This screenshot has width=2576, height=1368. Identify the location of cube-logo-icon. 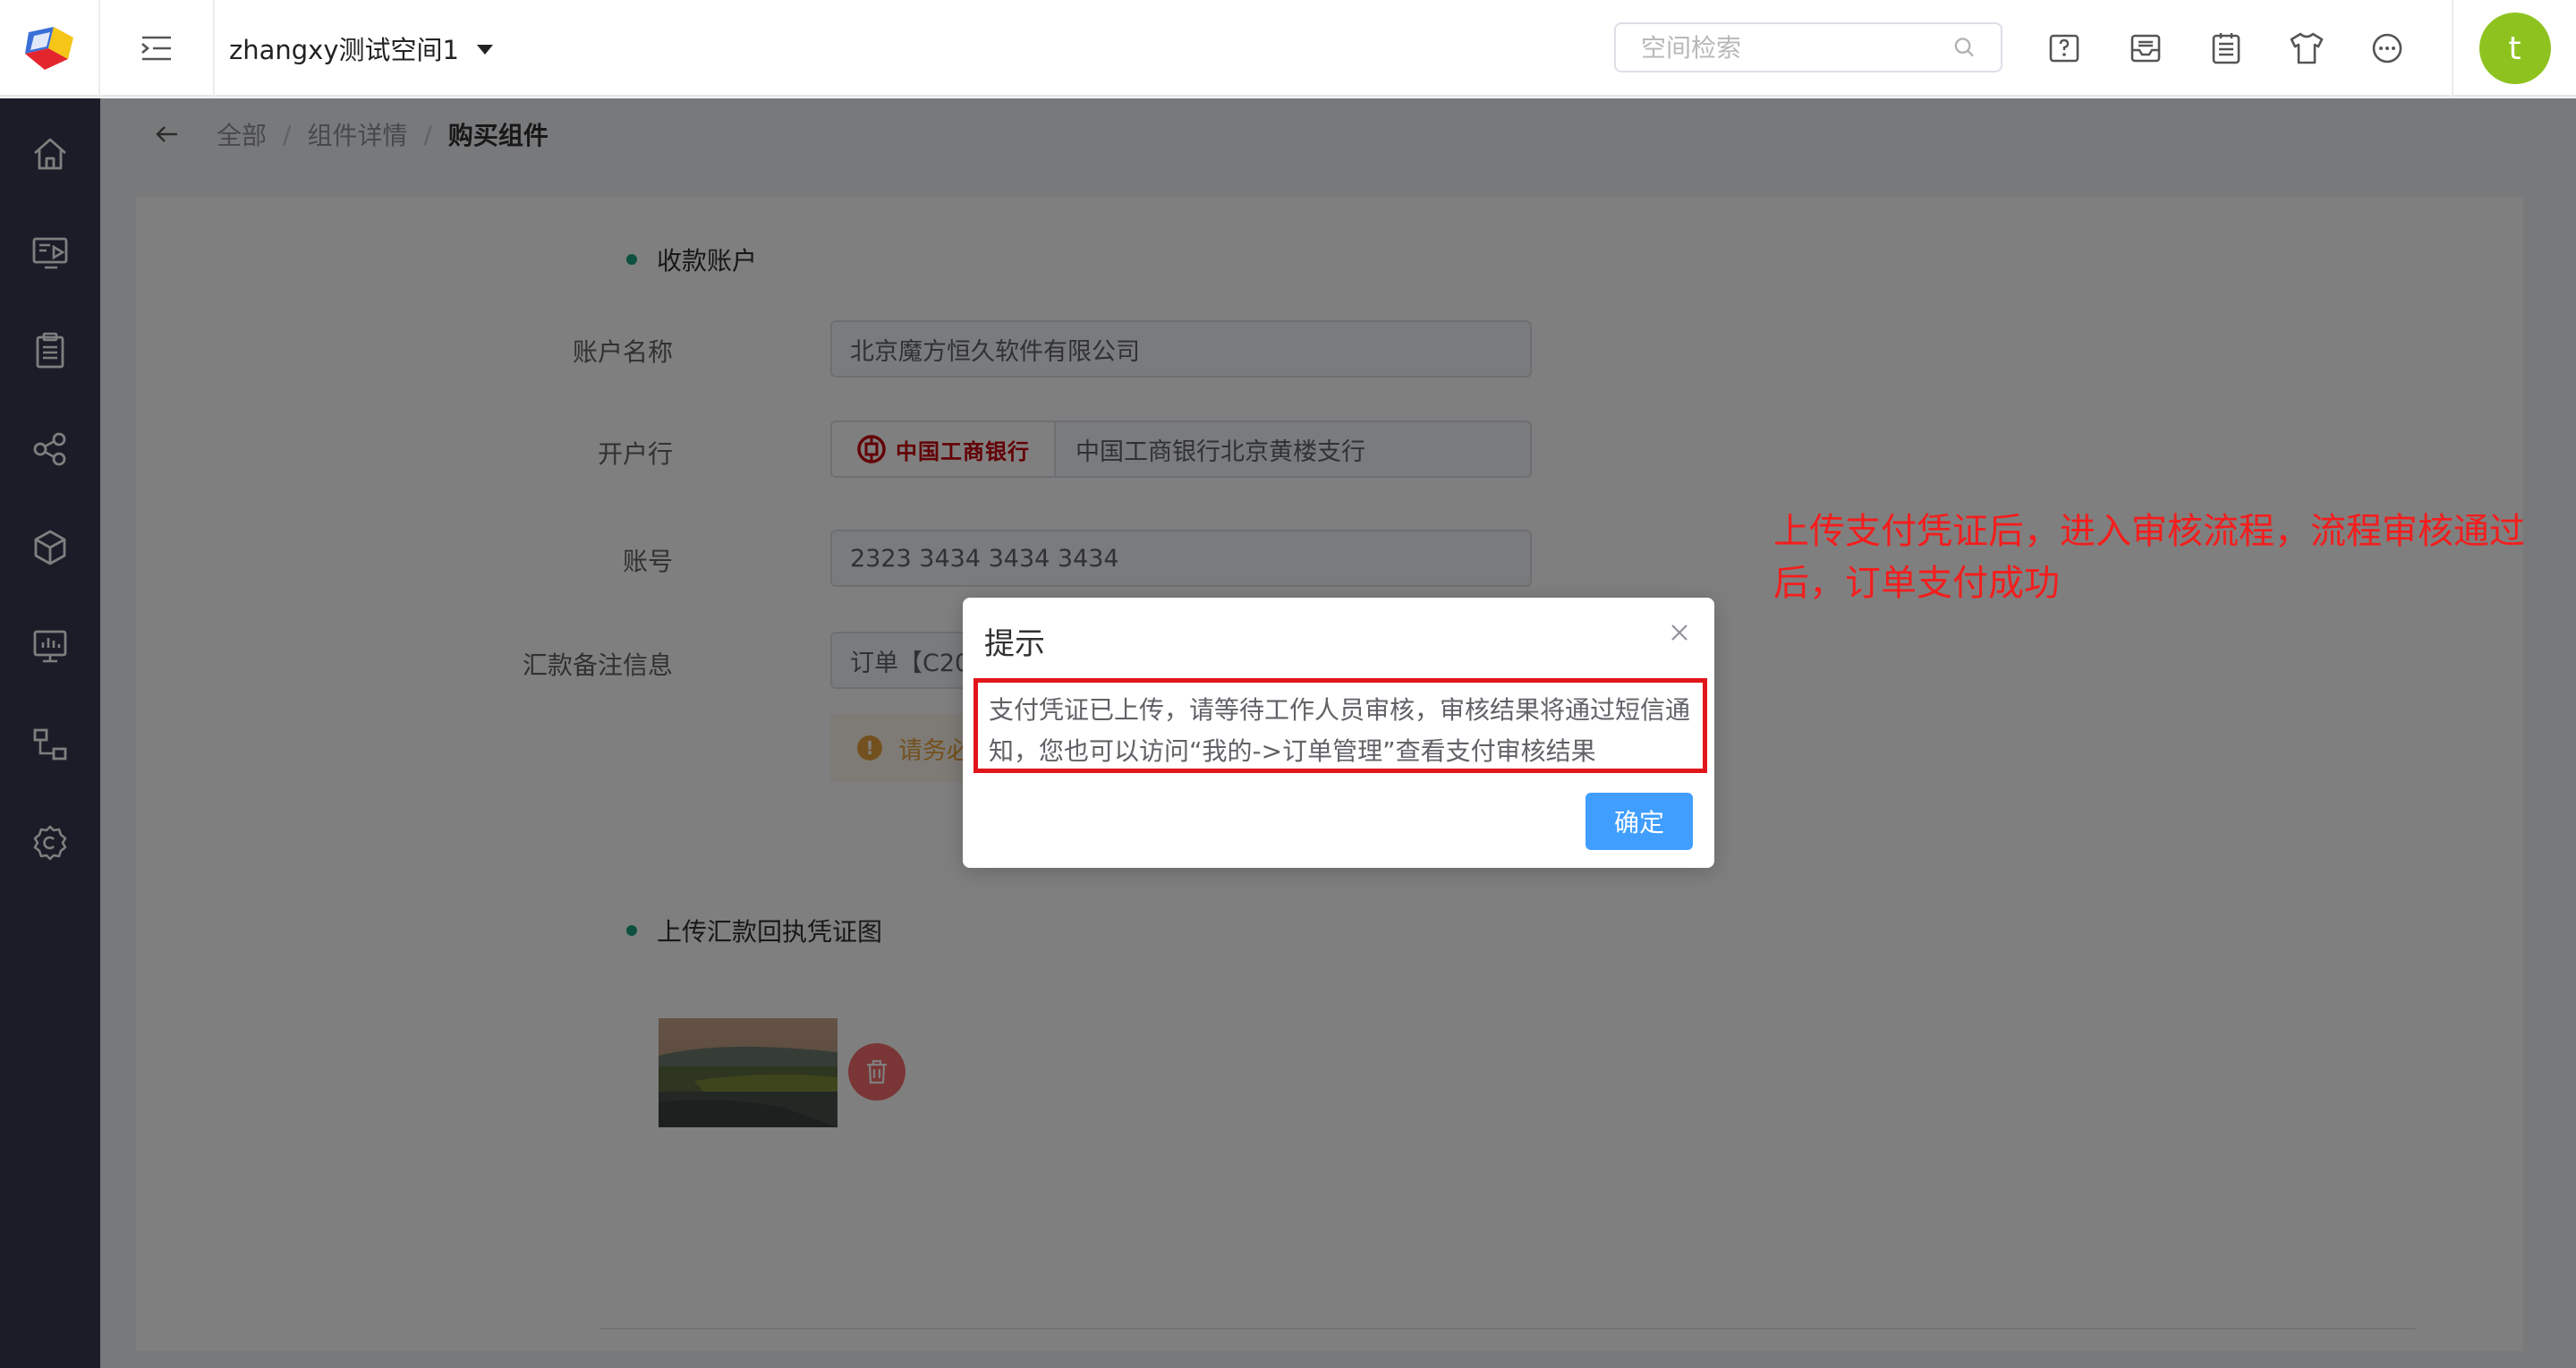
(49, 48).